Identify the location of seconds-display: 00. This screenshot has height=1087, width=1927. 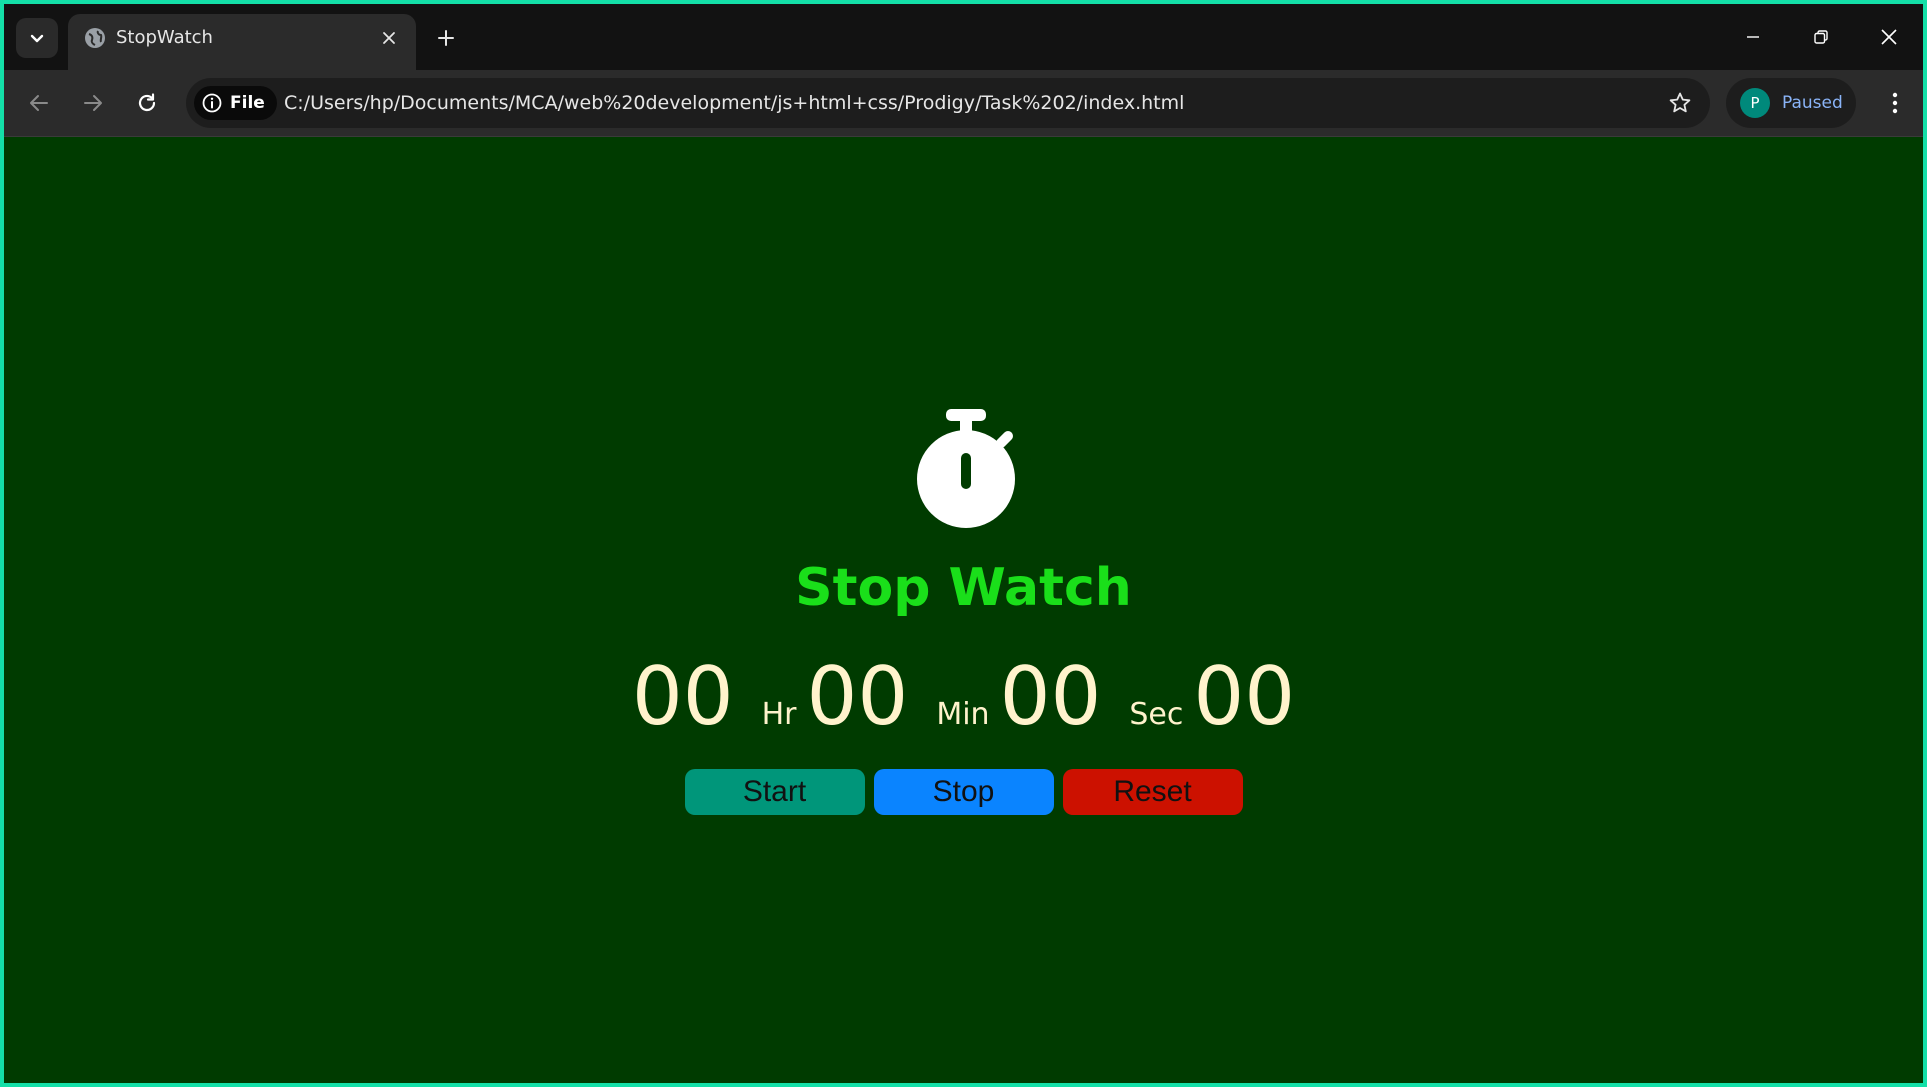
(1050, 696).